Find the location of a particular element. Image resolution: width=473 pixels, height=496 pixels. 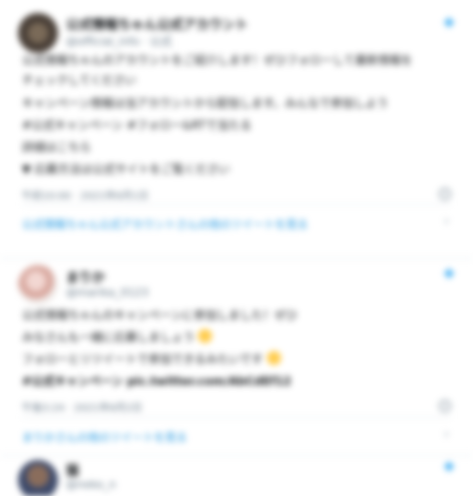

tweet-text-line: ▼ 応募方法は公式サイトをご覧ください is located at coordinates (126, 169).